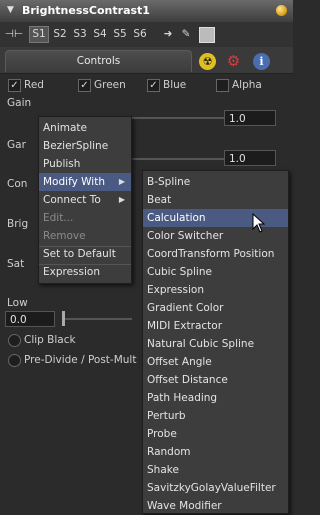  Describe the element at coordinates (281, 10) in the screenshot. I see `tool-color-dot-icon` at that location.